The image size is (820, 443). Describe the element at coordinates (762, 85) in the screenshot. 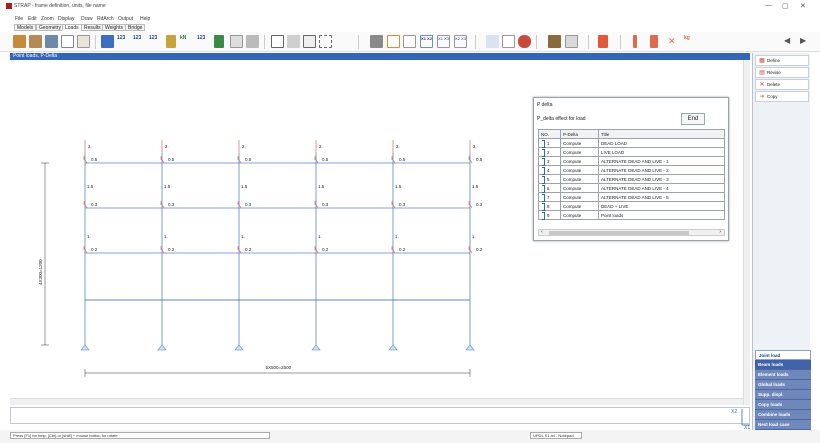

I see `delete-icon: ✕` at that location.